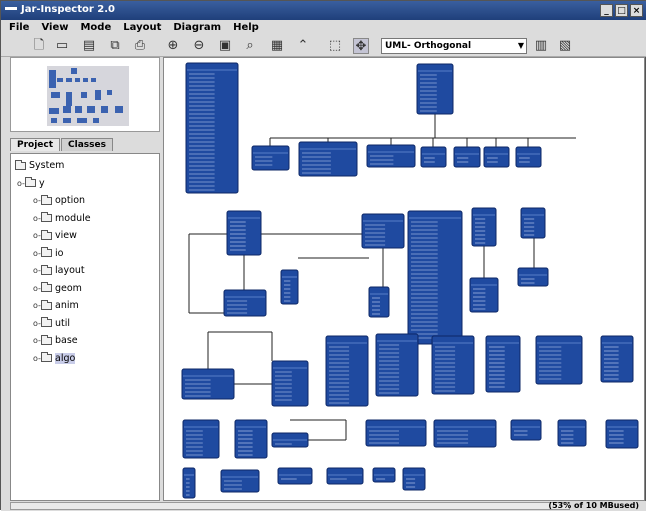 The height and width of the screenshot is (511, 646). I want to click on zoom-selection-icon: ⌕, so click(250, 46).